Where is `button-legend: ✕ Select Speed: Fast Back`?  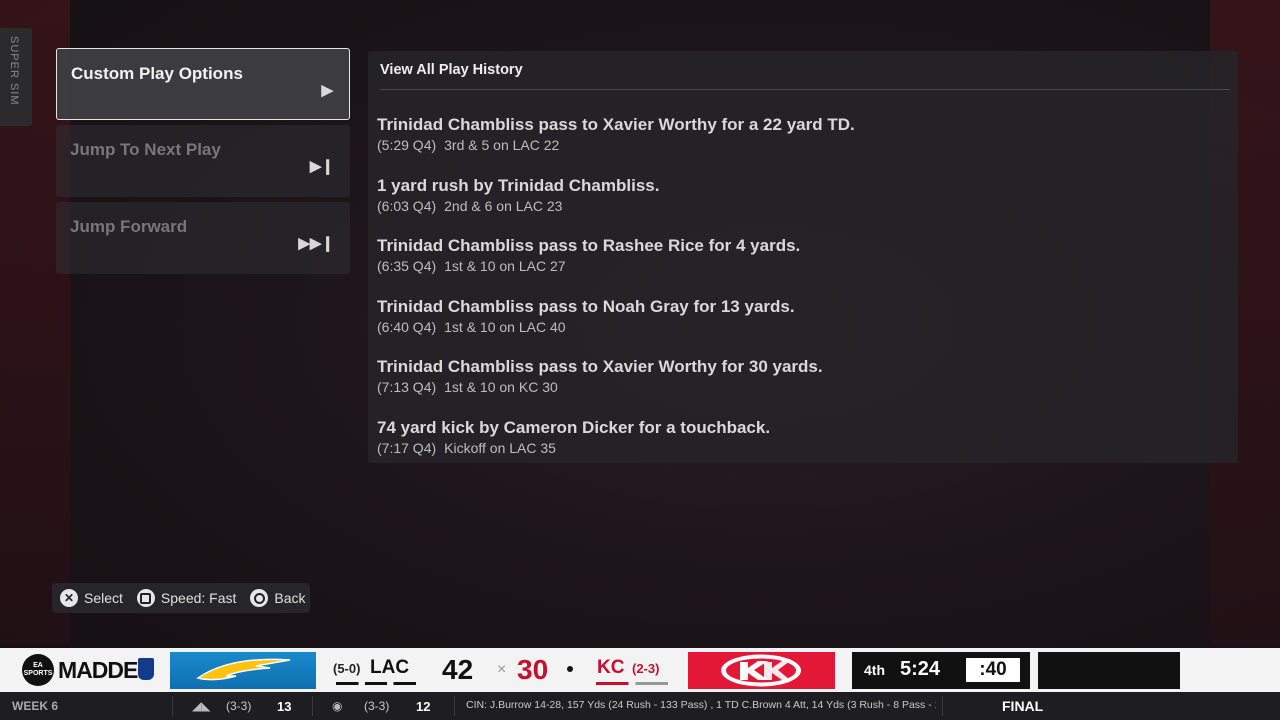 button-legend: ✕ Select Speed: Fast Back is located at coordinates (181, 598).